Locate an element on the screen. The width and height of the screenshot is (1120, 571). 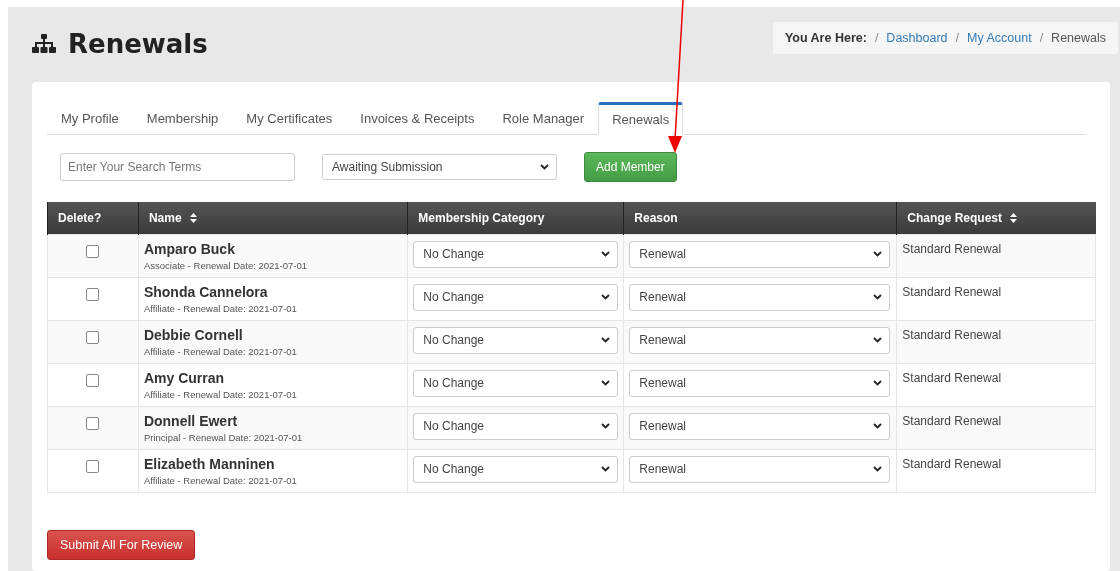
tab: Renewals is located at coordinates (641, 118).